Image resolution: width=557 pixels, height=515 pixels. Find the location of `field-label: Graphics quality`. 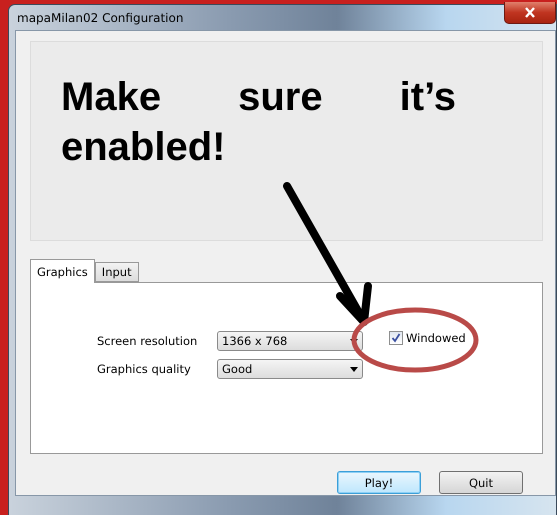

field-label: Graphics quality is located at coordinates (144, 369).